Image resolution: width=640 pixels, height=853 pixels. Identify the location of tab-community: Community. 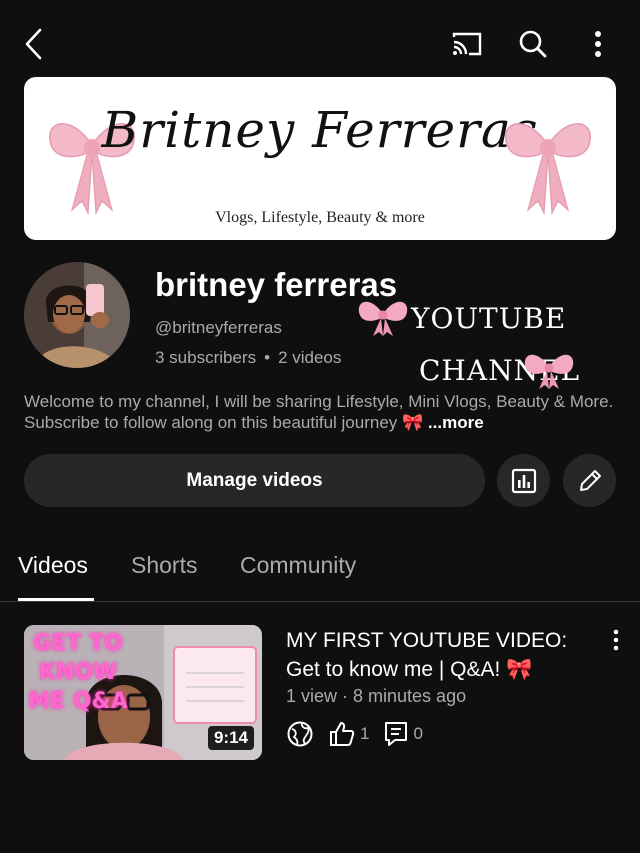
(298, 565).